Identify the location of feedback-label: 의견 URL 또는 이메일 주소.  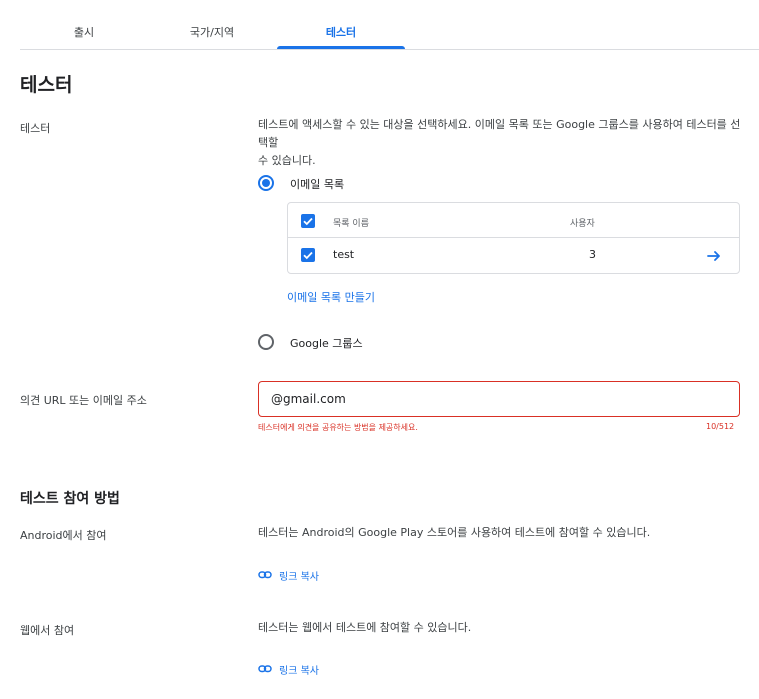
(83, 400).